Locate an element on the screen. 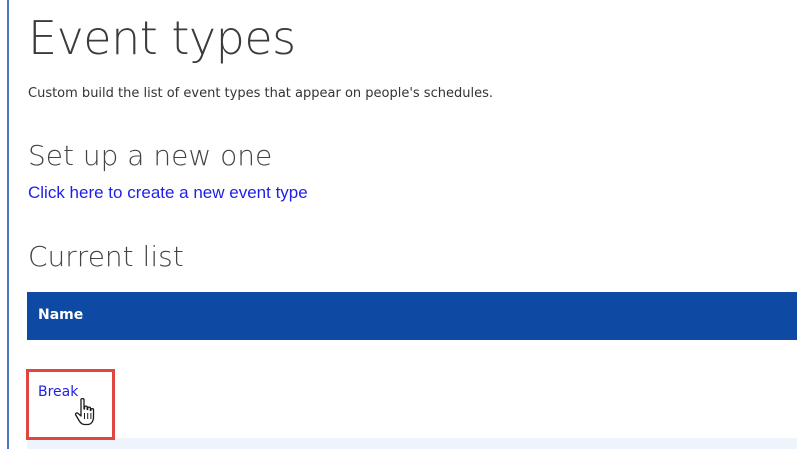 The width and height of the screenshot is (797, 449). table-header: Name is located at coordinates (412, 316).